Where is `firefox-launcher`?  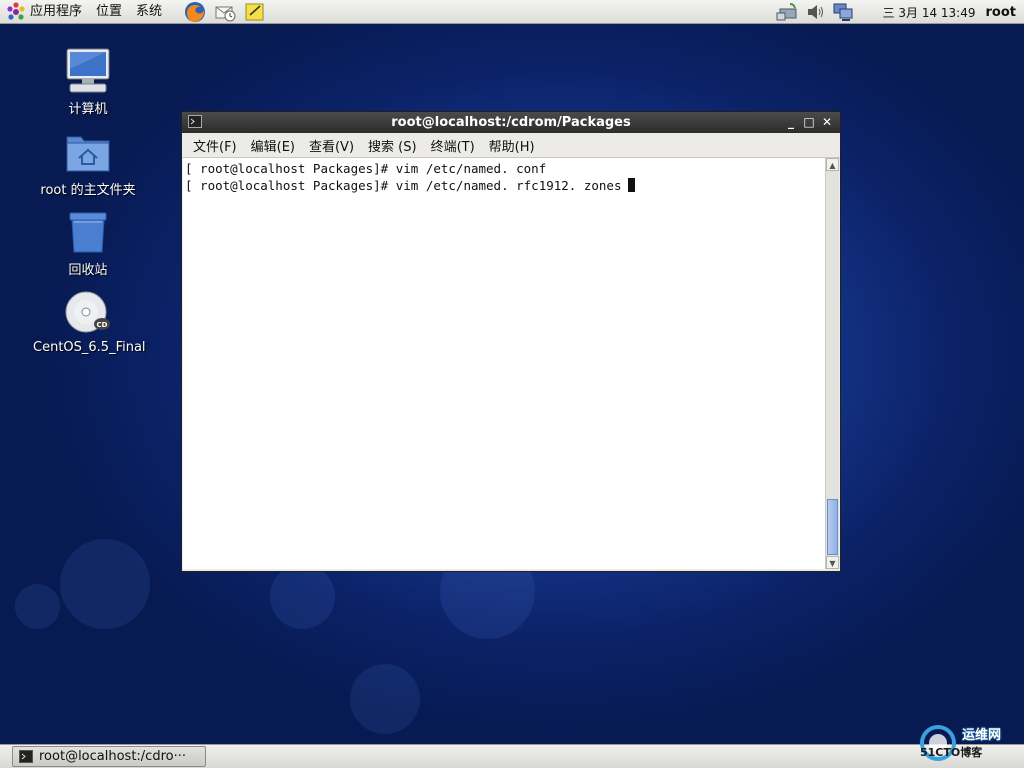
firefox-launcher is located at coordinates (195, 12).